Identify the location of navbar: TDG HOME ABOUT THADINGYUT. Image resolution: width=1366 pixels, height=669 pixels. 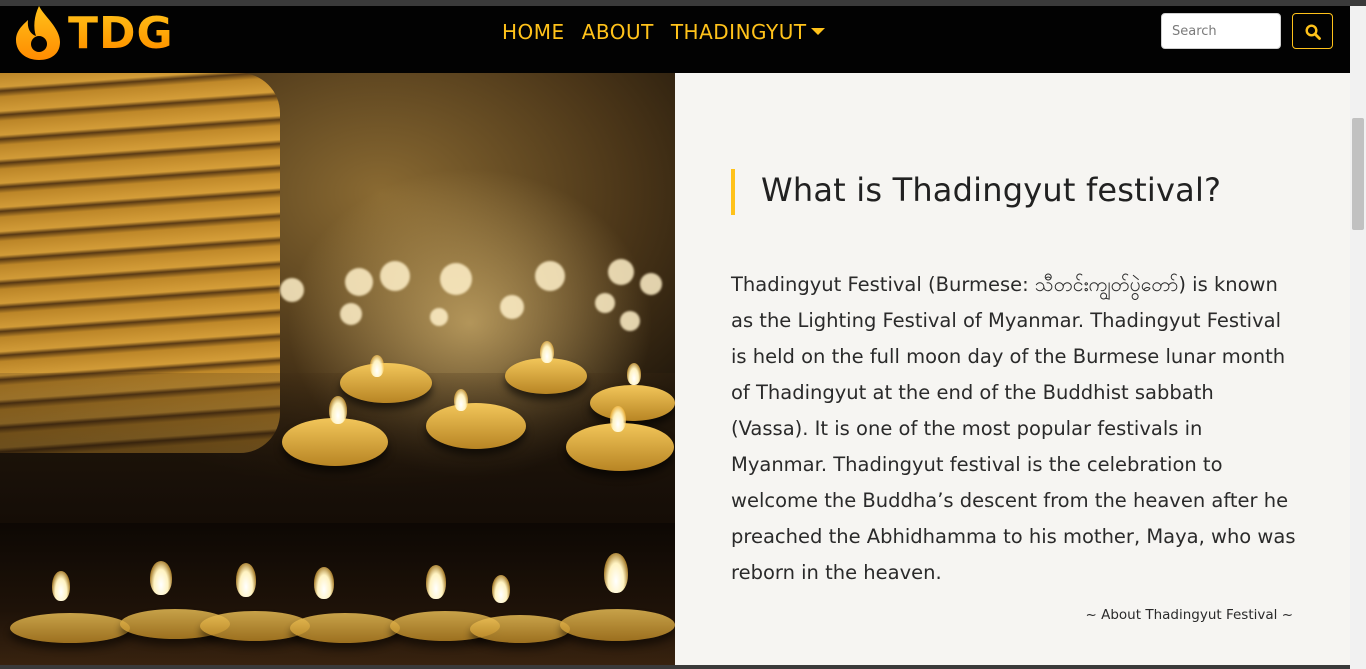
(675, 39).